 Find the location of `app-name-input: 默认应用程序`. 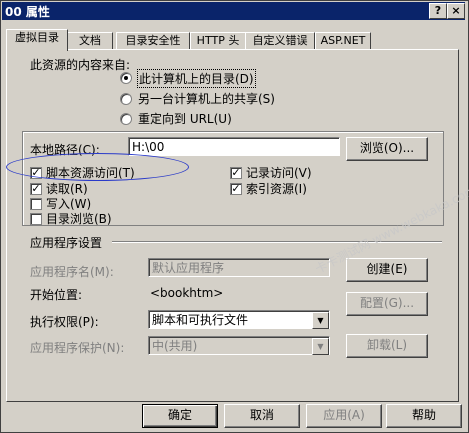

app-name-input: 默认应用程序 is located at coordinates (239, 267).